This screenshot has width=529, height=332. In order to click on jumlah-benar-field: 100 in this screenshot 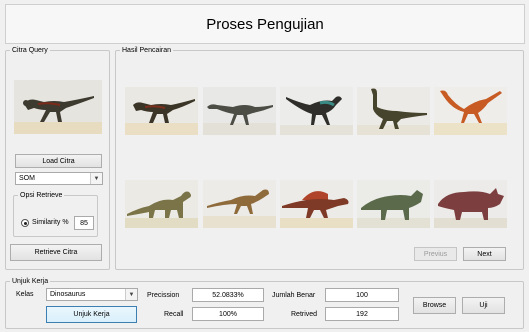, I will do `click(362, 295)`.